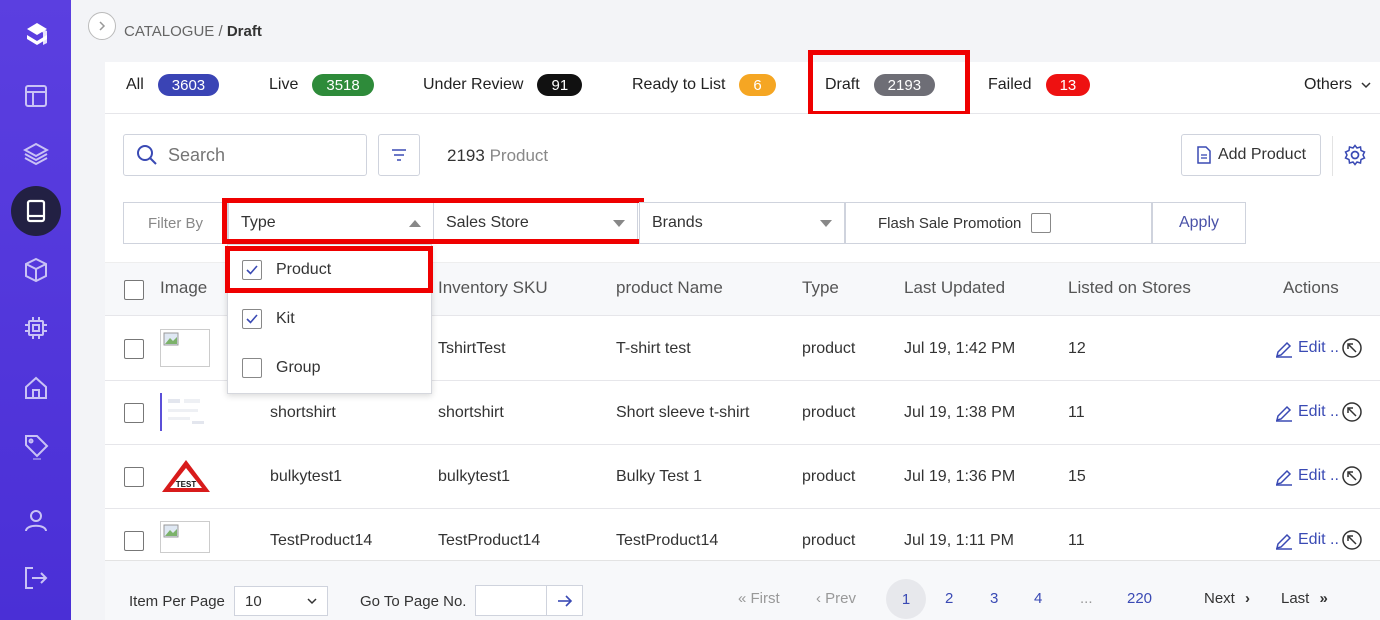 This screenshot has width=1380, height=620. What do you see at coordinates (473, 84) in the screenshot?
I see `tab-label: Under Review` at bounding box center [473, 84].